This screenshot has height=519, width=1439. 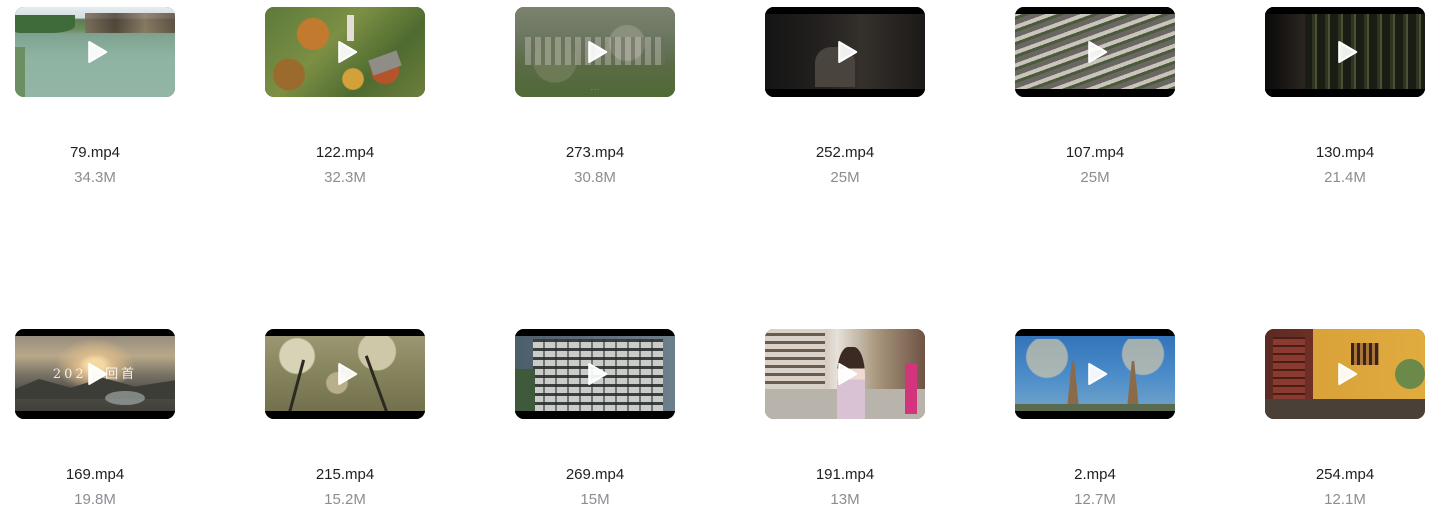 What do you see at coordinates (1095, 424) in the screenshot?
I see `video-card: 2.mp4 12.7M` at bounding box center [1095, 424].